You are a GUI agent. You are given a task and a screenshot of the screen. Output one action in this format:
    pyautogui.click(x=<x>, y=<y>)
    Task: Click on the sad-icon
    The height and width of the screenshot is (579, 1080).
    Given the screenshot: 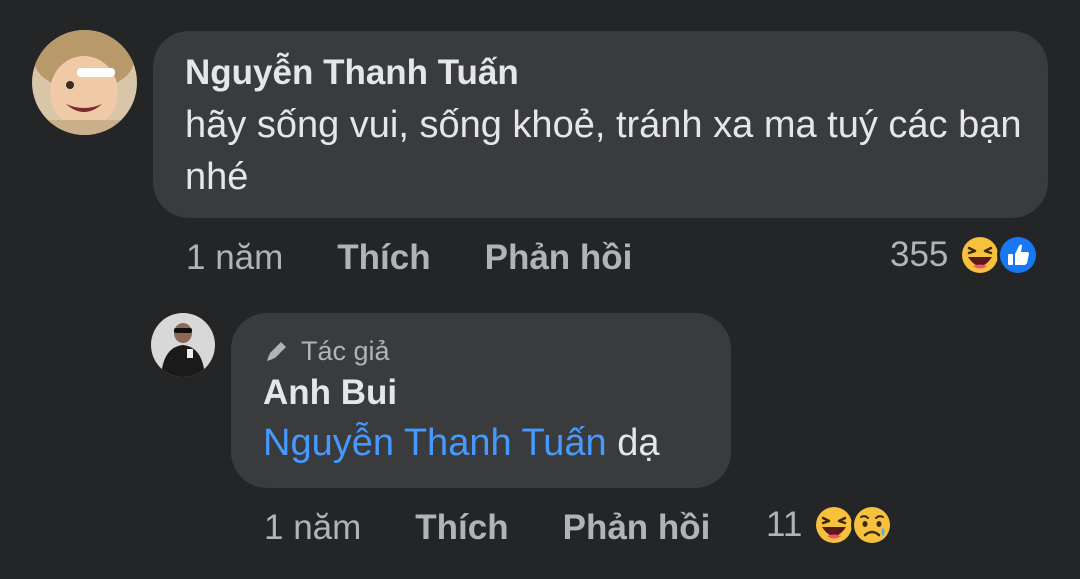 What is the action you would take?
    pyautogui.click(x=872, y=525)
    